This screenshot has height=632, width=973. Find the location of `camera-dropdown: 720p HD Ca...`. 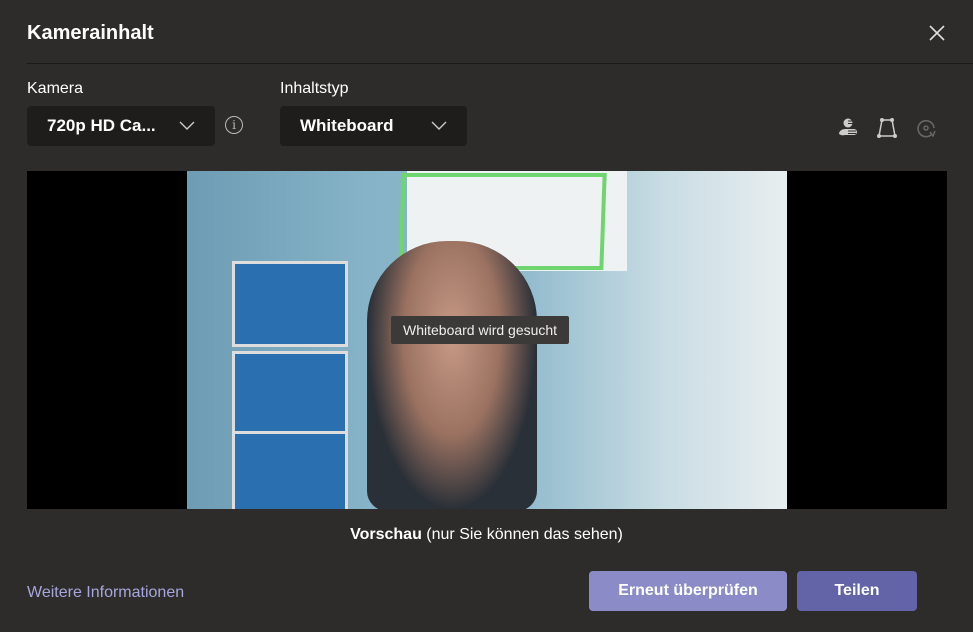

camera-dropdown: 720p HD Ca... is located at coordinates (121, 126).